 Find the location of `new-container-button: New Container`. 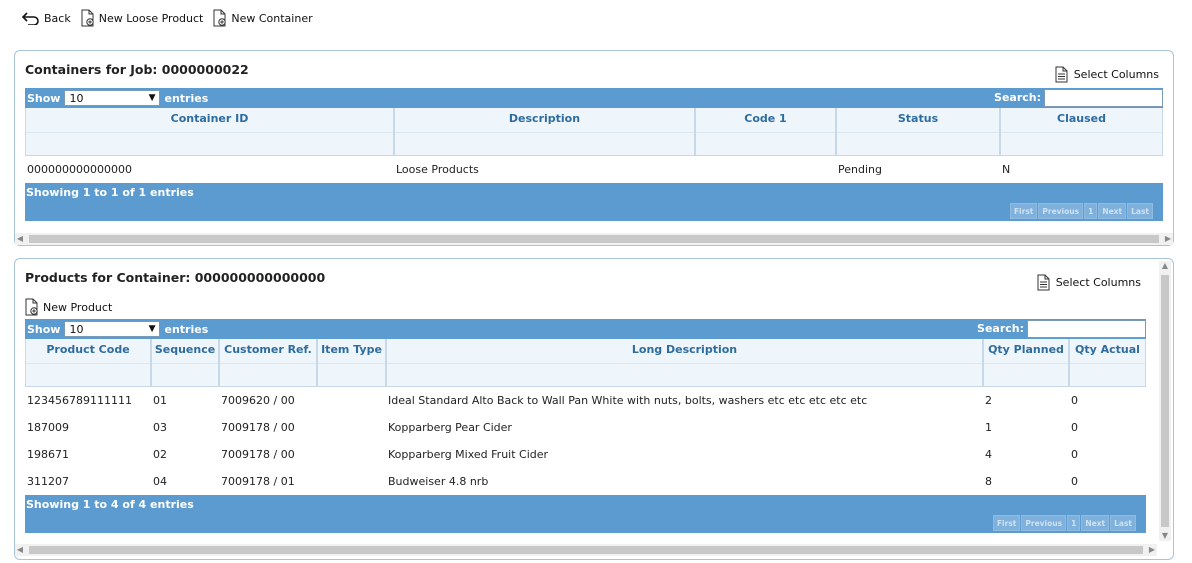

new-container-button: New Container is located at coordinates (263, 18).